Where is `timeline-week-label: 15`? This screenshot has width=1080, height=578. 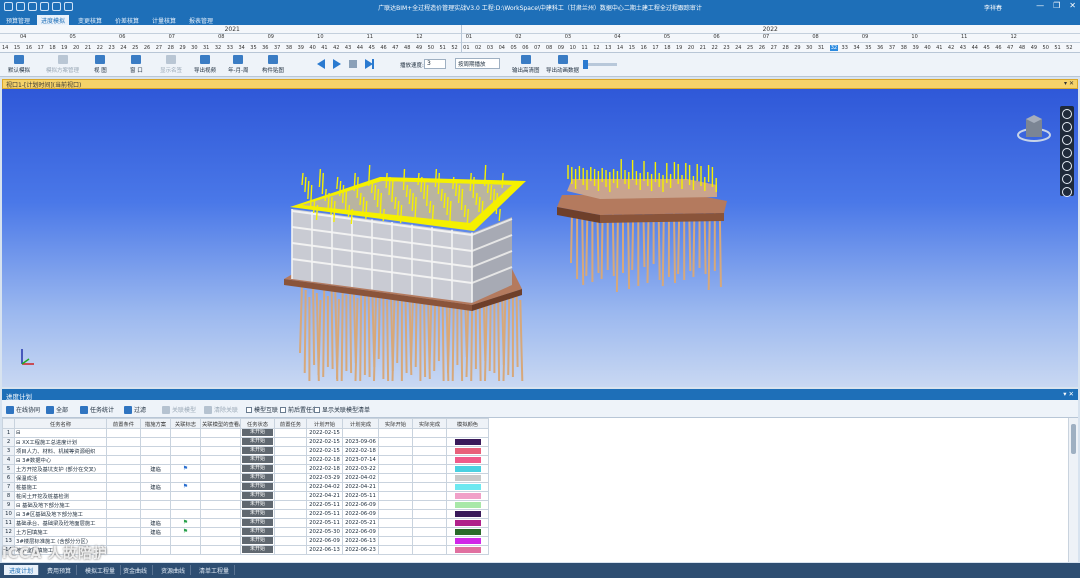
timeline-week-label: 15 is located at coordinates (17, 48).